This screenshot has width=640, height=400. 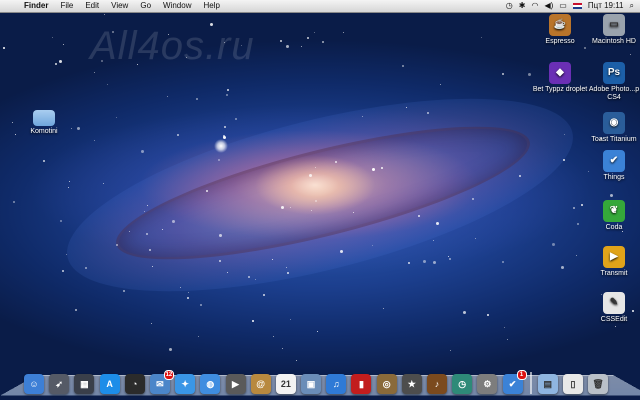 What do you see at coordinates (548, 6) in the screenshot?
I see `volume-icon: ◀)` at bounding box center [548, 6].